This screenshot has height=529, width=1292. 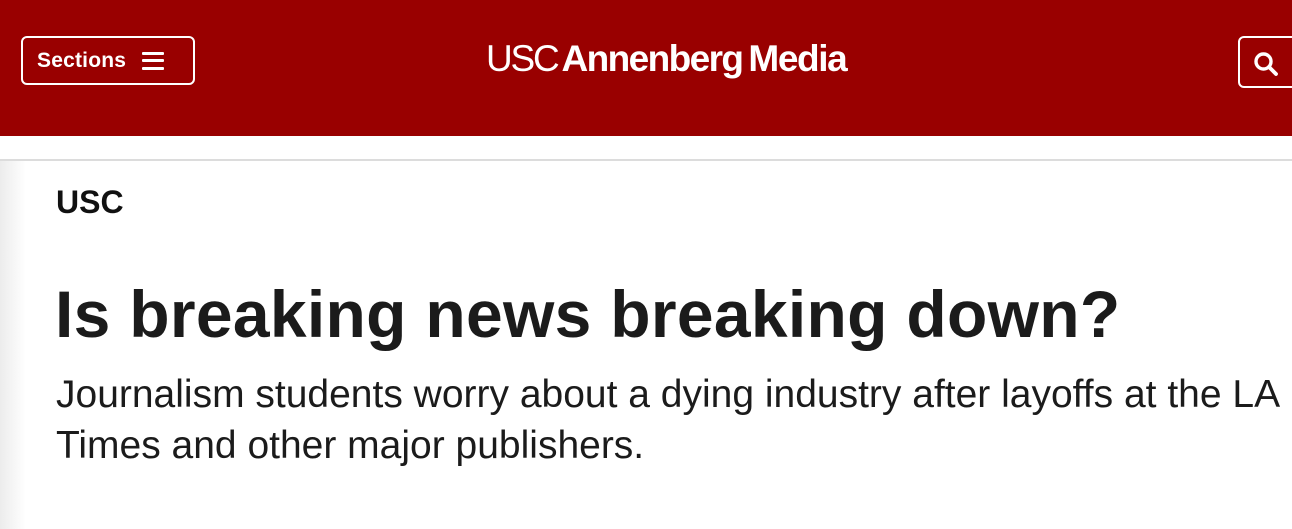 I want to click on site-logo: USC Annenberg Media, so click(x=667, y=63).